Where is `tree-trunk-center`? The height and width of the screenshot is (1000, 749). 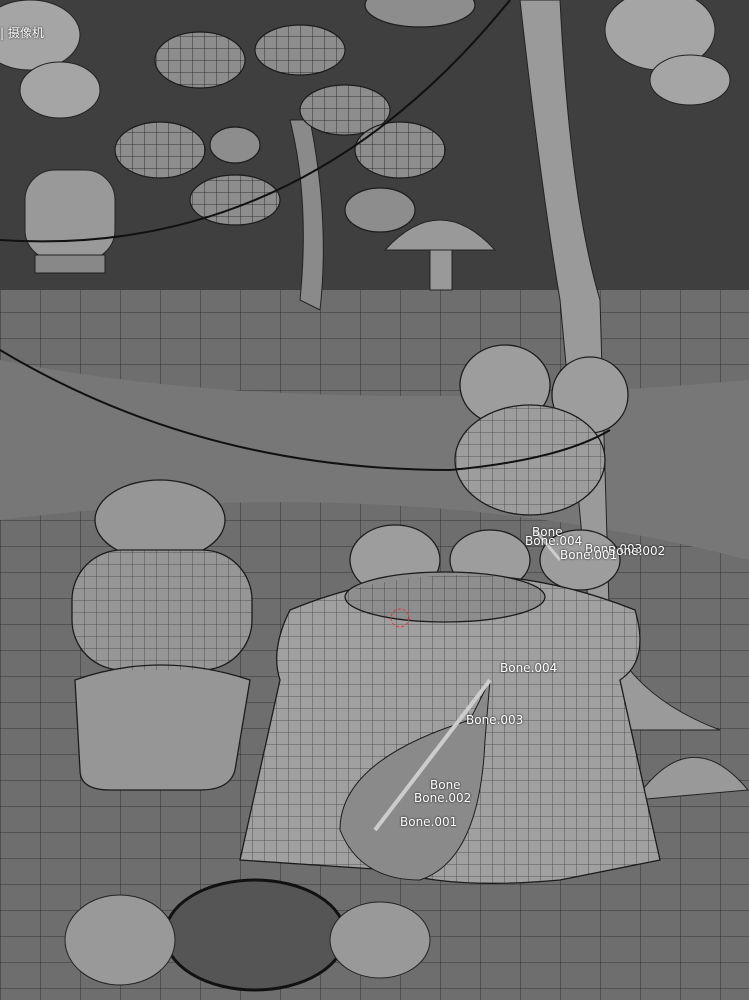
tree-trunk-center is located at coordinates (306, 215).